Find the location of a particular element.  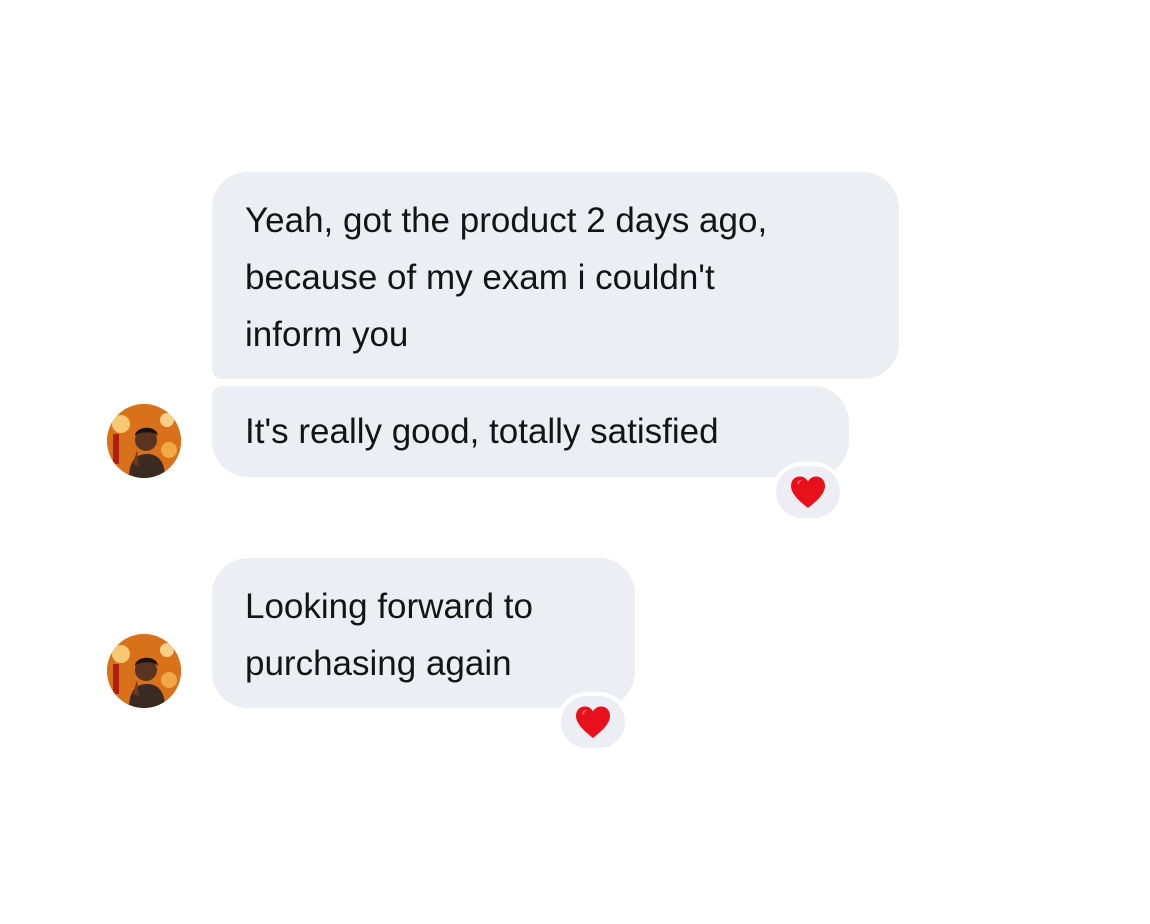

message-bubble: Looking forward to purchasing again is located at coordinates (423, 633).